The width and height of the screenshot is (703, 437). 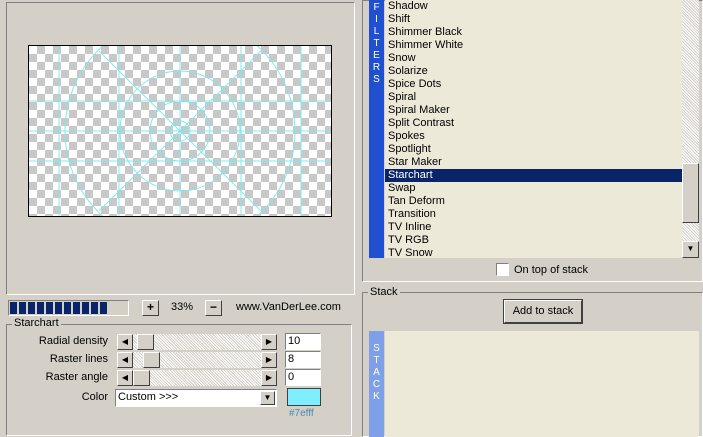 What do you see at coordinates (303, 341) in the screenshot?
I see `radial-density-input: 10` at bounding box center [303, 341].